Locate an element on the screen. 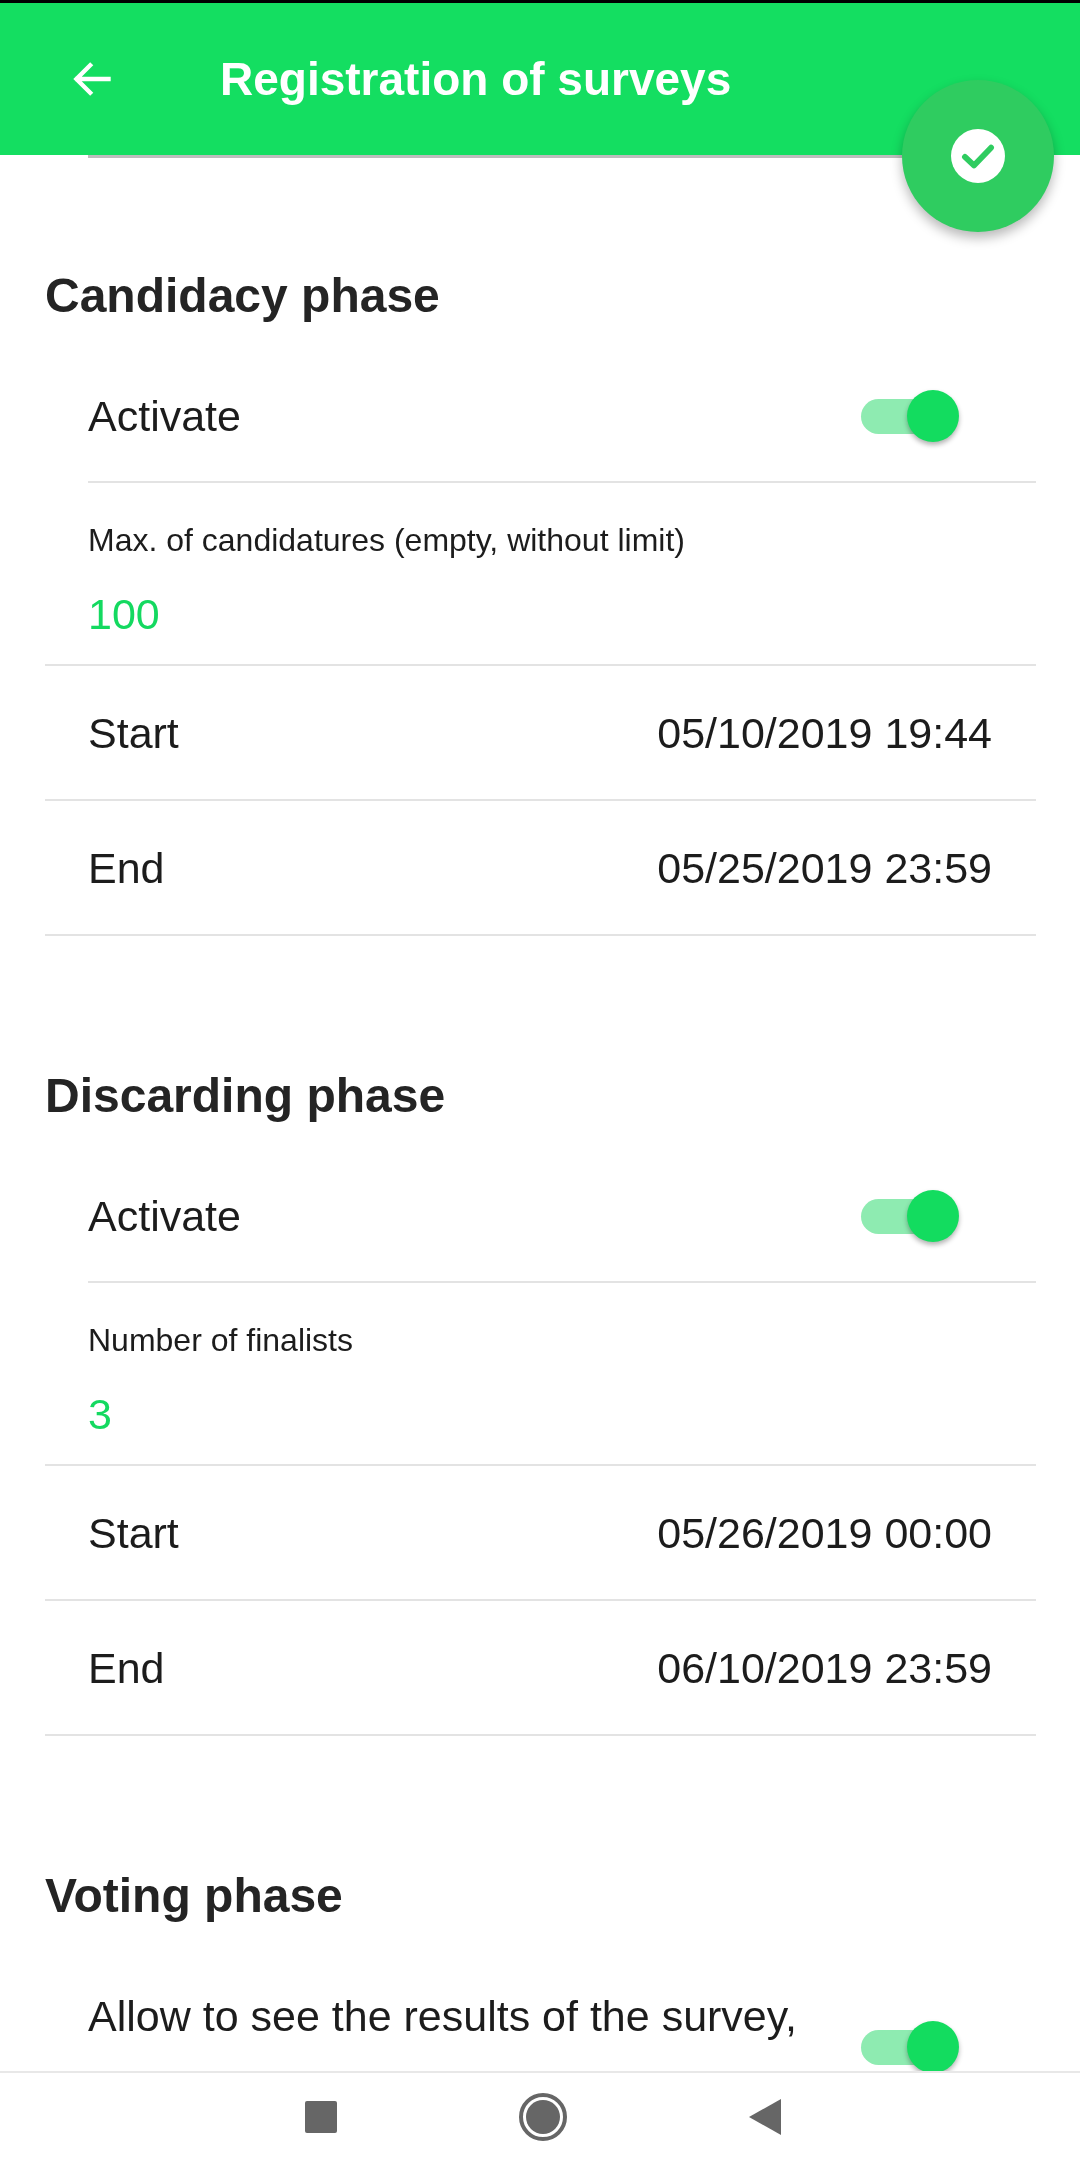 The width and height of the screenshot is (1080, 2160). date-time-value: 06/10/2019 23:59 is located at coordinates (824, 1667).